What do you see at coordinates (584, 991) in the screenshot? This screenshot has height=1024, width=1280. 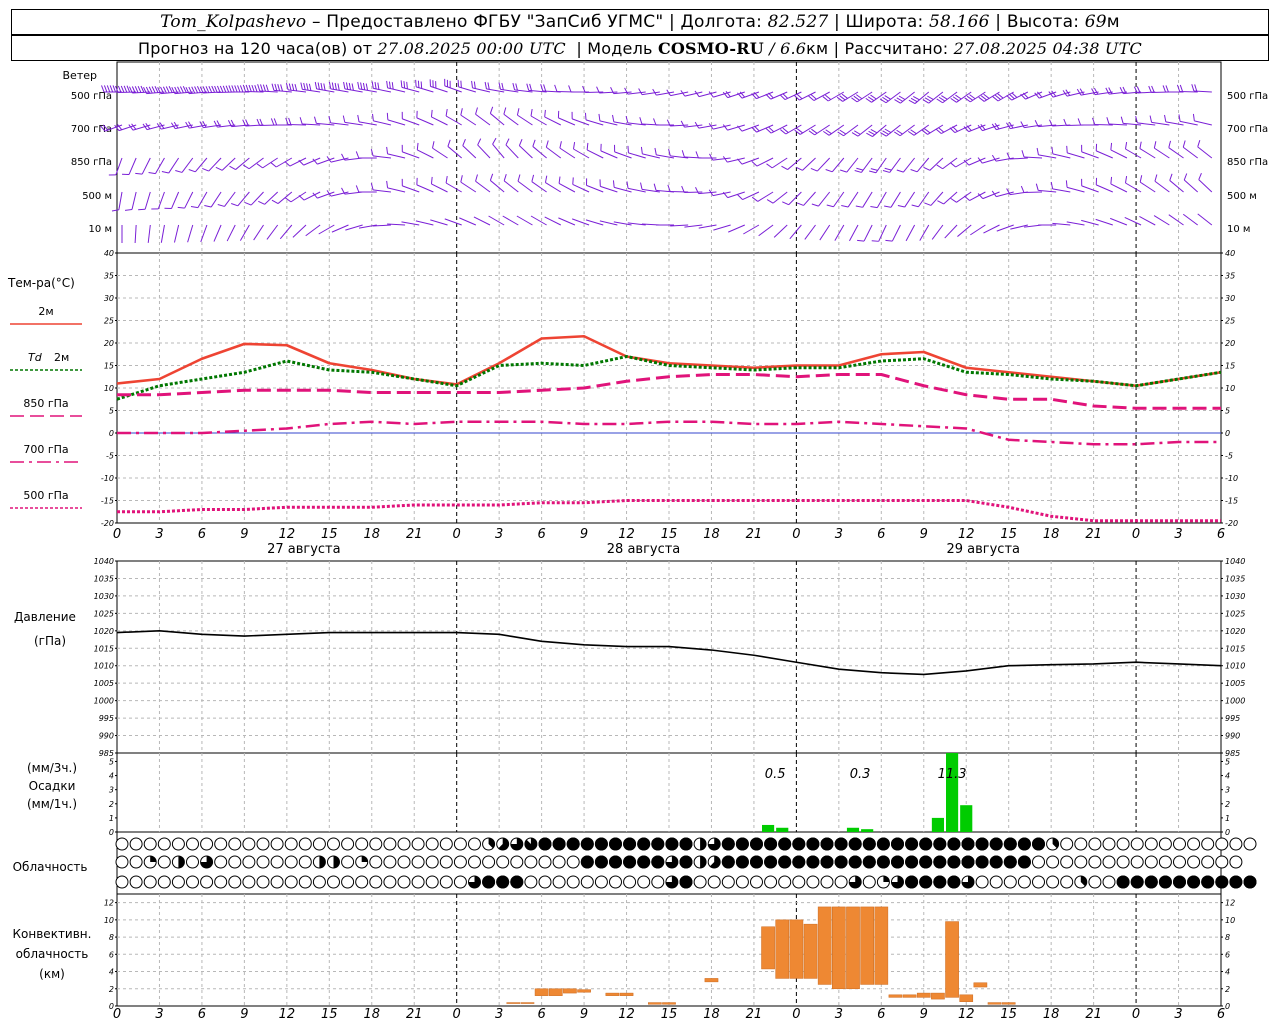 I see `conv-bar` at bounding box center [584, 991].